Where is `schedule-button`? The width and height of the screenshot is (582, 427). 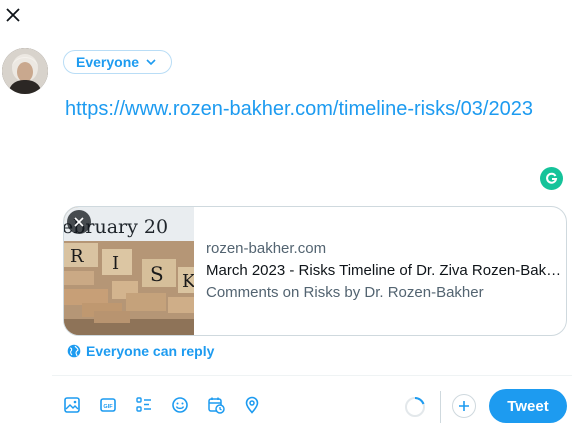 schedule-button is located at coordinates (216, 405).